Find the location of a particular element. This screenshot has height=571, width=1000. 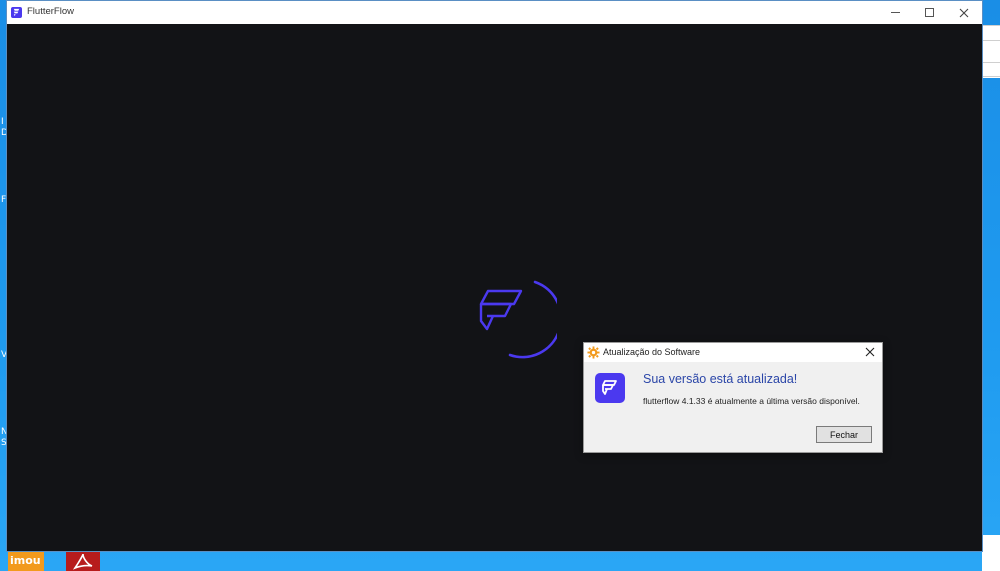

dialog-title: Atualização do Software is located at coordinates (652, 352).